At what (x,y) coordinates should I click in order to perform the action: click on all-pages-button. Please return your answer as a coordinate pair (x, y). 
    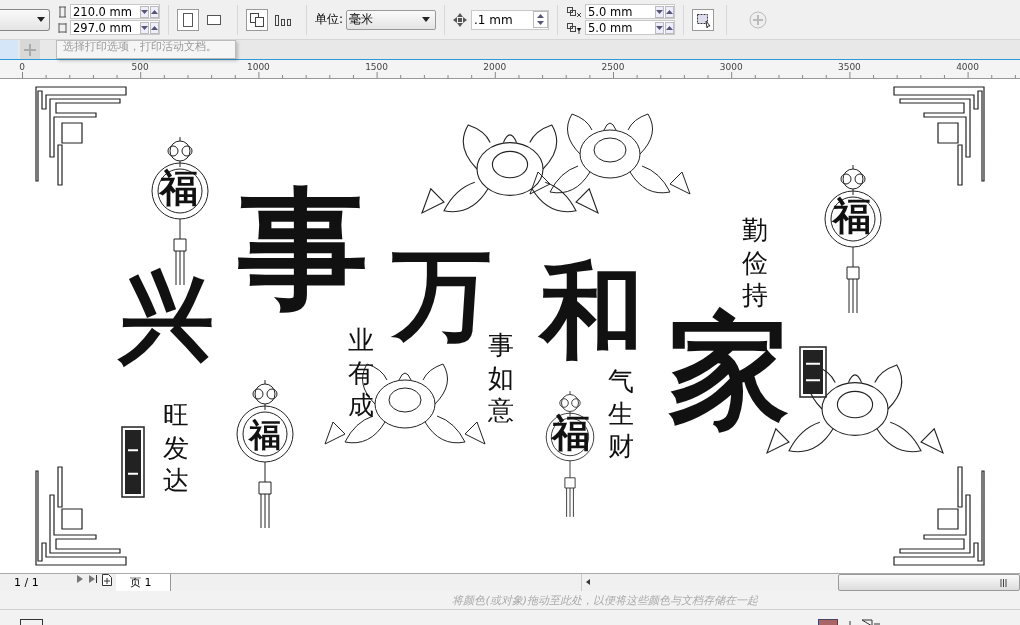
    Looking at the image, I should click on (257, 19).